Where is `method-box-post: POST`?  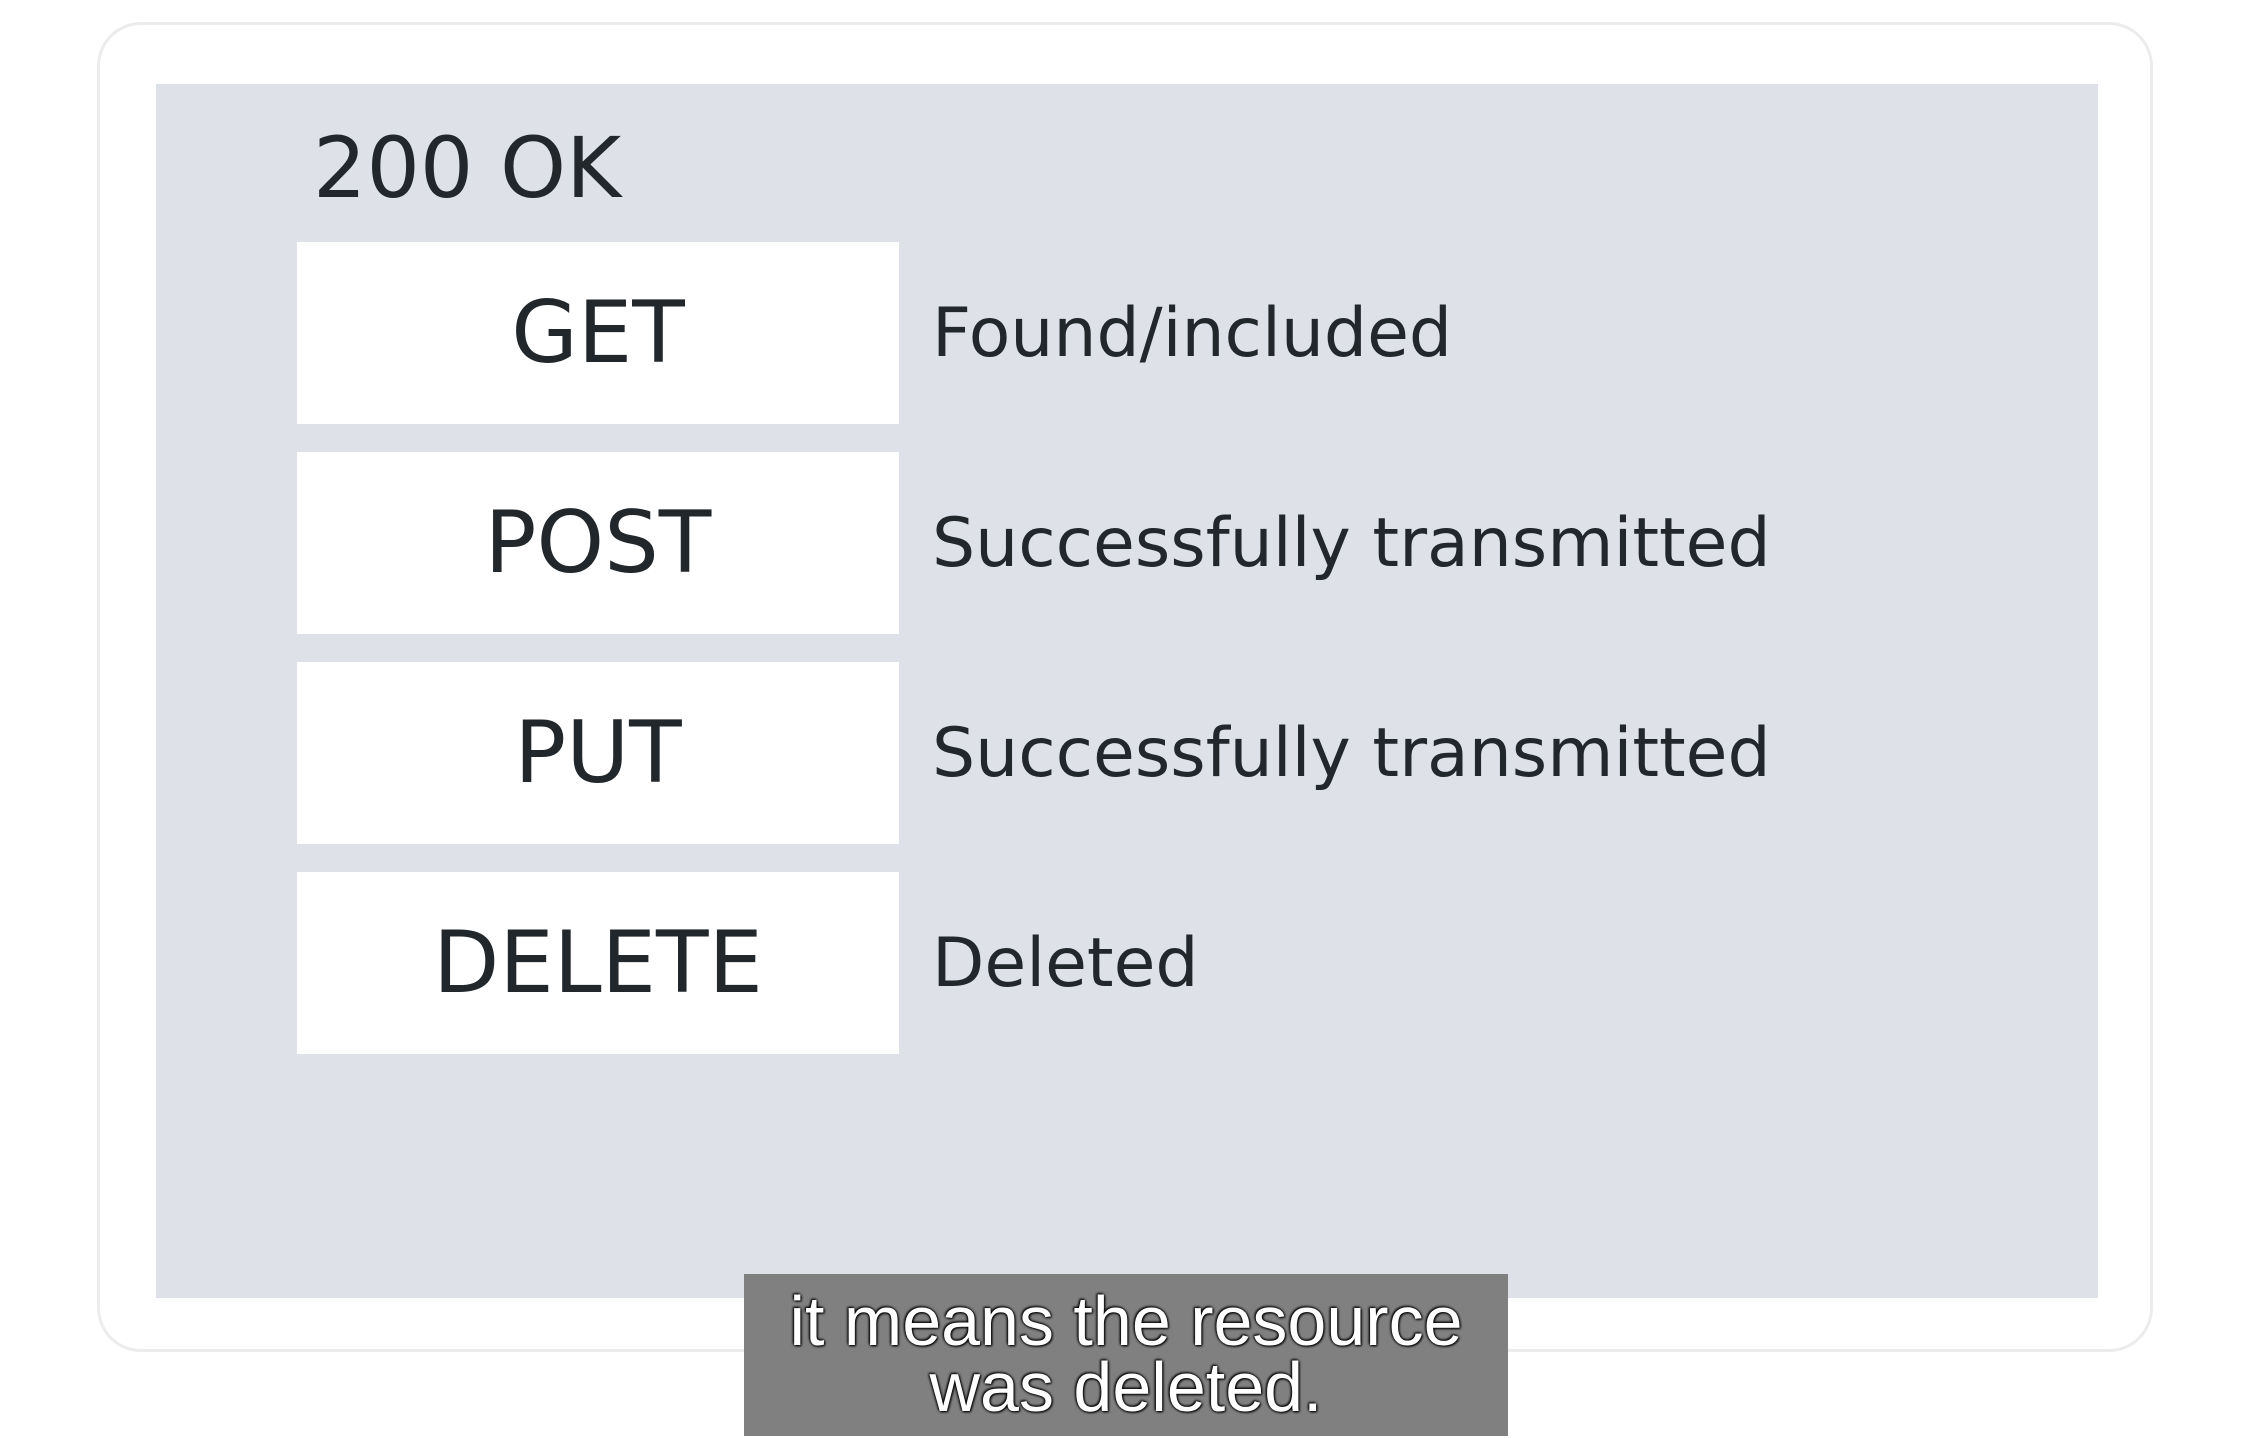
method-box-post: POST is located at coordinates (598, 543).